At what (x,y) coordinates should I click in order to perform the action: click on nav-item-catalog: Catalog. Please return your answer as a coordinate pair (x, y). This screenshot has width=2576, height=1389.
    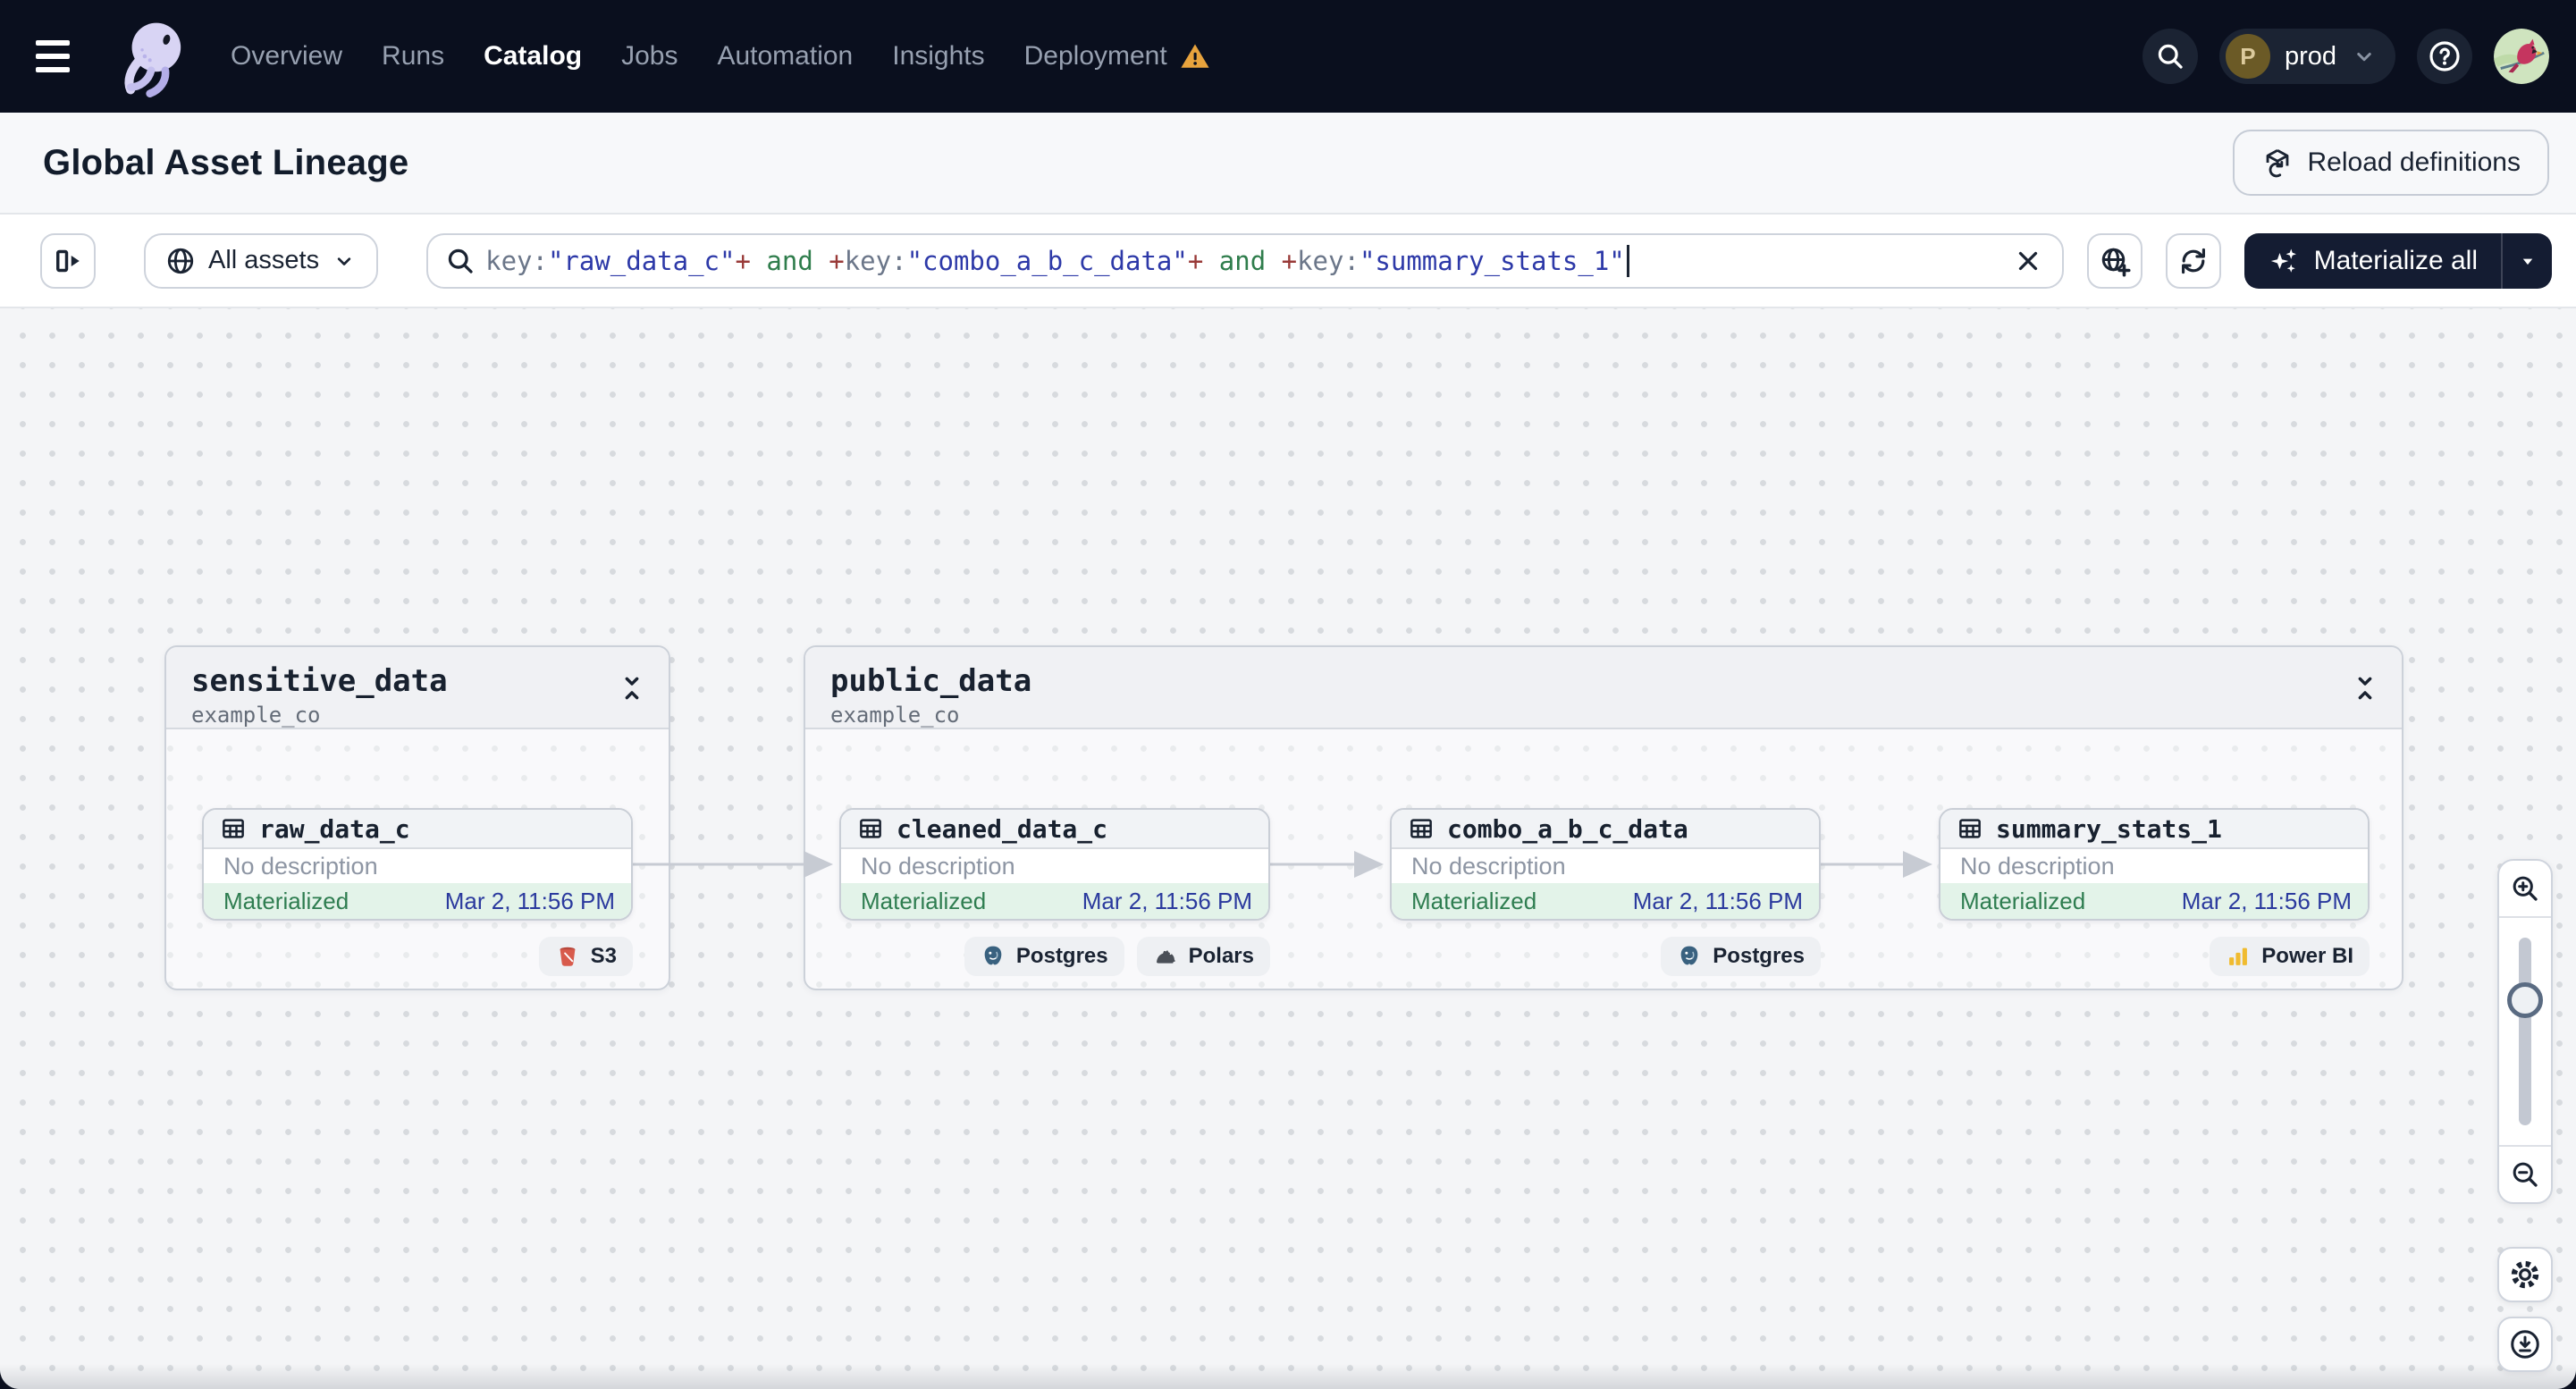
    Looking at the image, I should click on (533, 56).